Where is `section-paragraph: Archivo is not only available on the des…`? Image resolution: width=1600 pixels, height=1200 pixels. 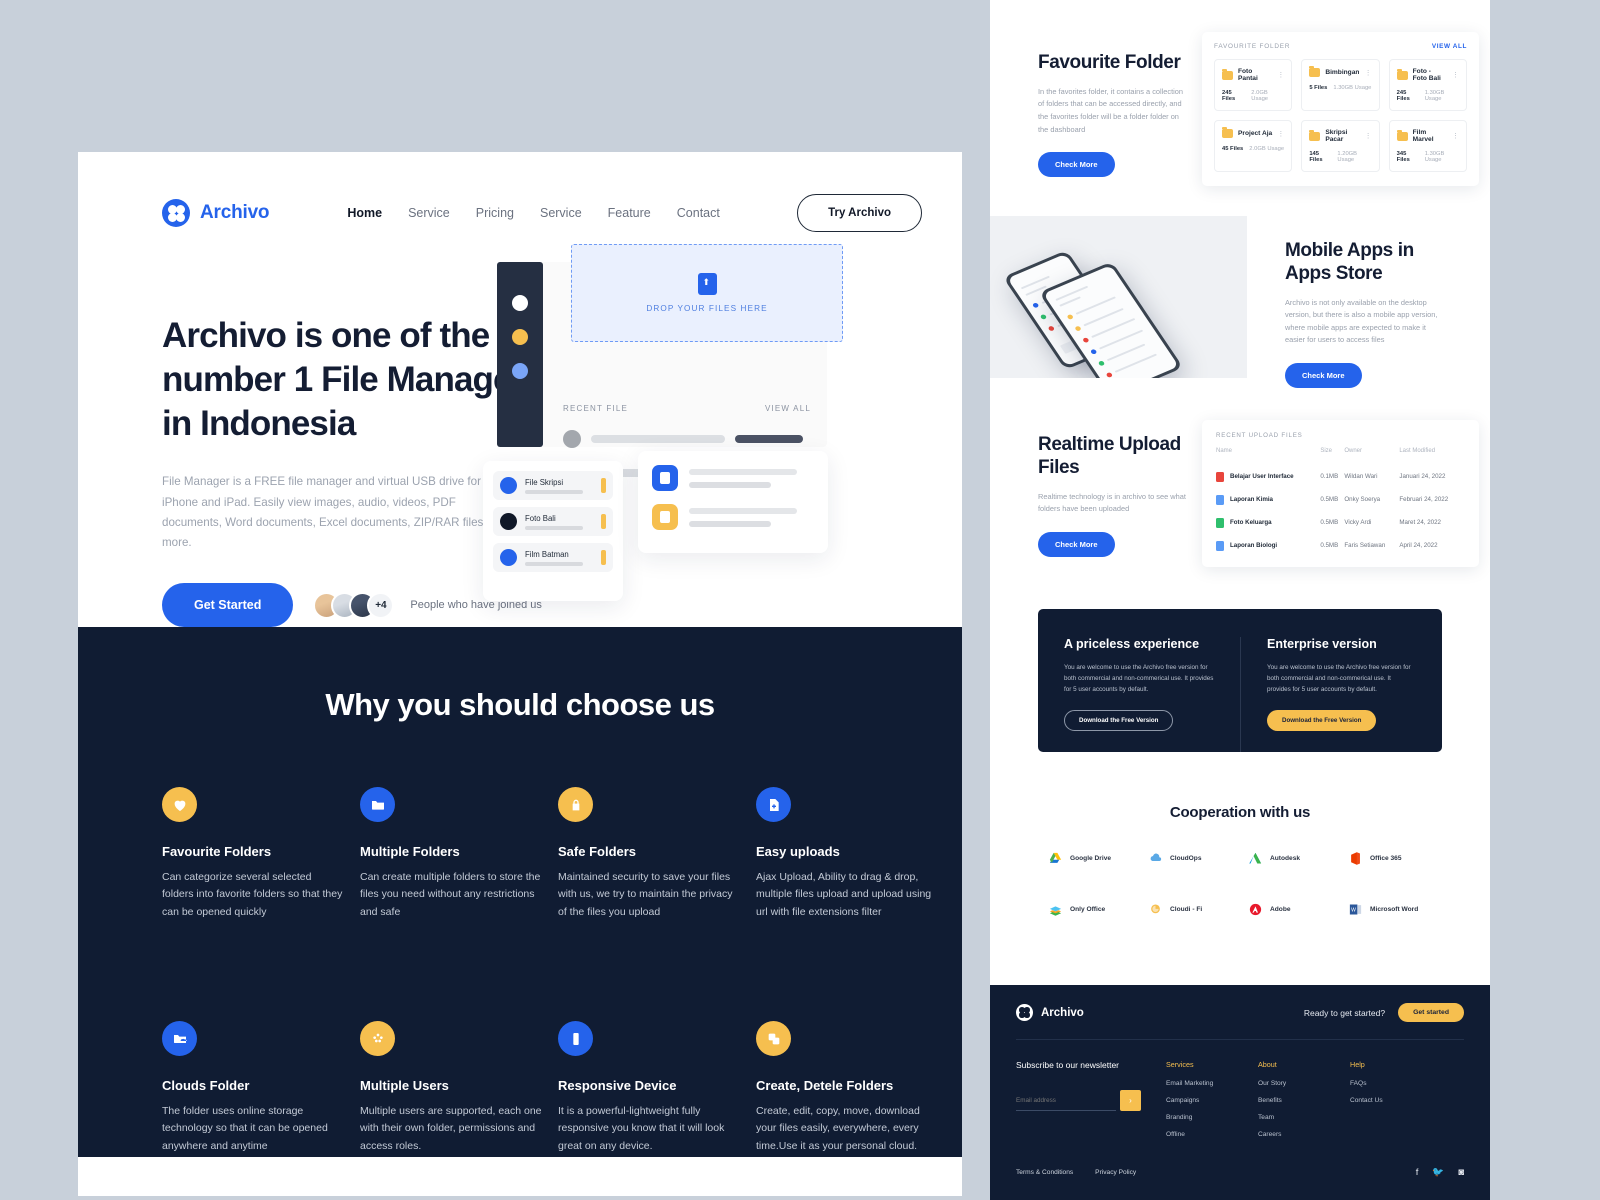 section-paragraph: Archivo is not only available on the des… is located at coordinates (1361, 321).